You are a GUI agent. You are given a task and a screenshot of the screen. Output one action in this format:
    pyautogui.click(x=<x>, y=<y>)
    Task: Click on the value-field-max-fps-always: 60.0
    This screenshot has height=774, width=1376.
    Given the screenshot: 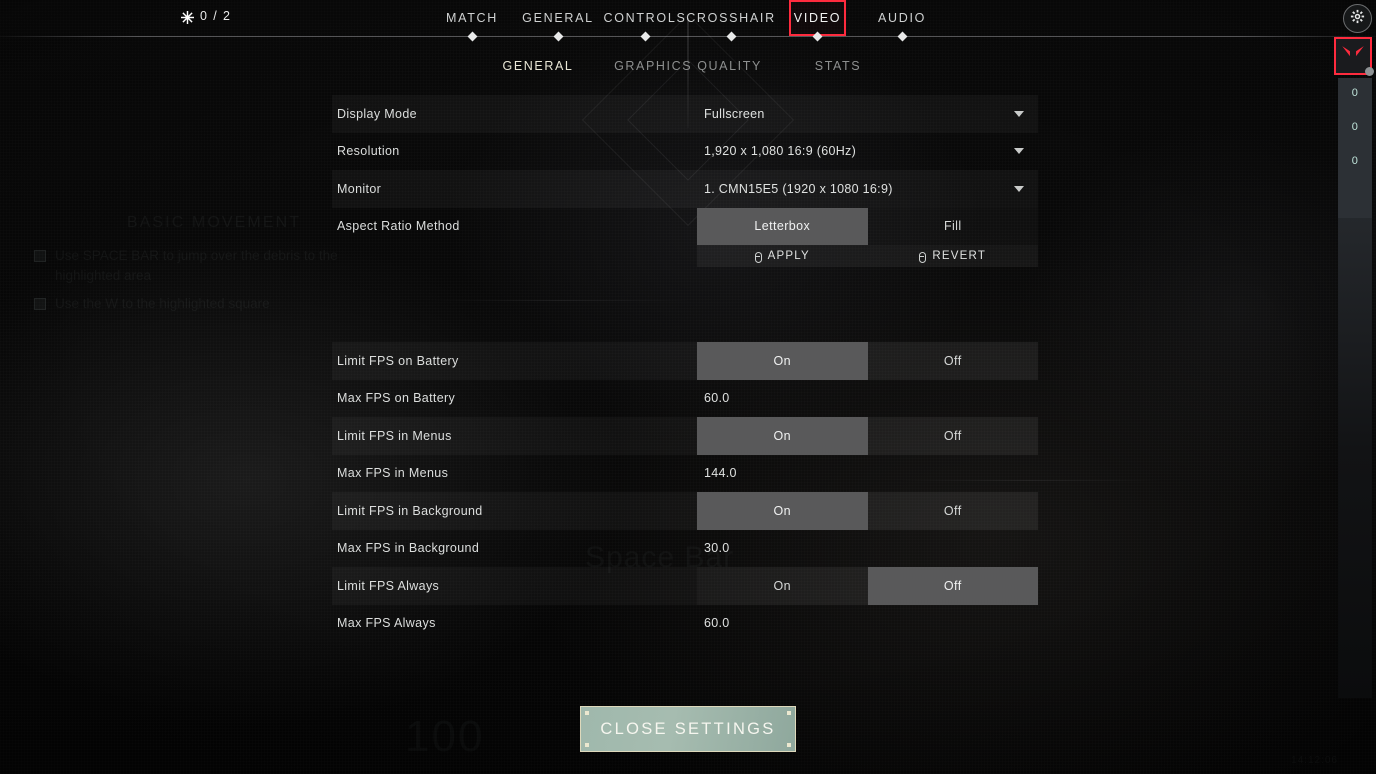 What is the action you would take?
    pyautogui.click(x=867, y=624)
    